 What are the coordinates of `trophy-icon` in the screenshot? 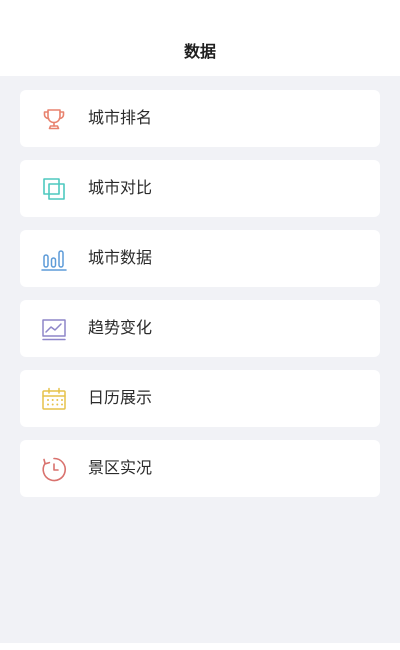 It's located at (54, 119).